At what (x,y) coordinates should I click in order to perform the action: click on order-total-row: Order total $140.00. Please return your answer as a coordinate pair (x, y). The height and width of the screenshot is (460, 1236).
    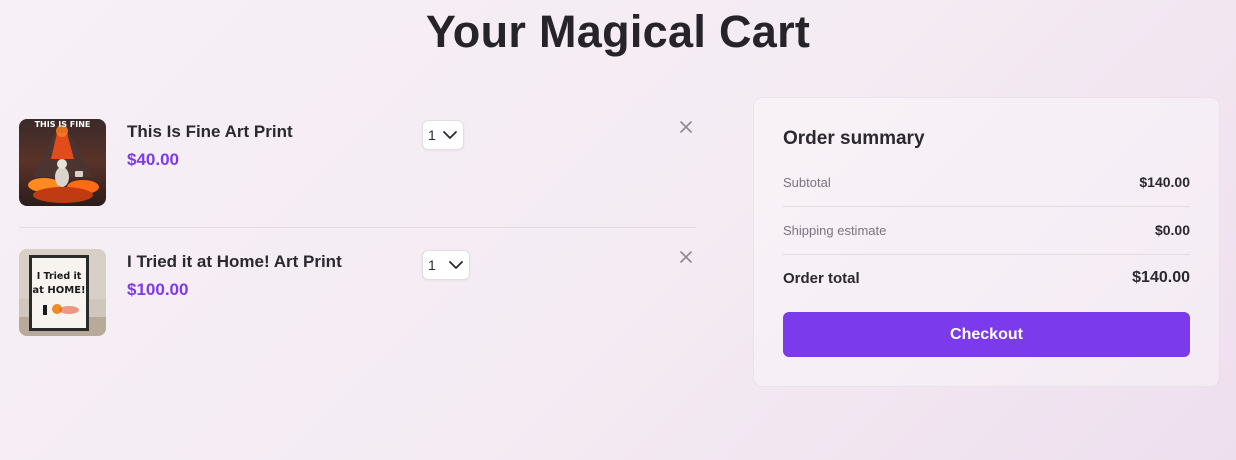
    Looking at the image, I should click on (986, 278).